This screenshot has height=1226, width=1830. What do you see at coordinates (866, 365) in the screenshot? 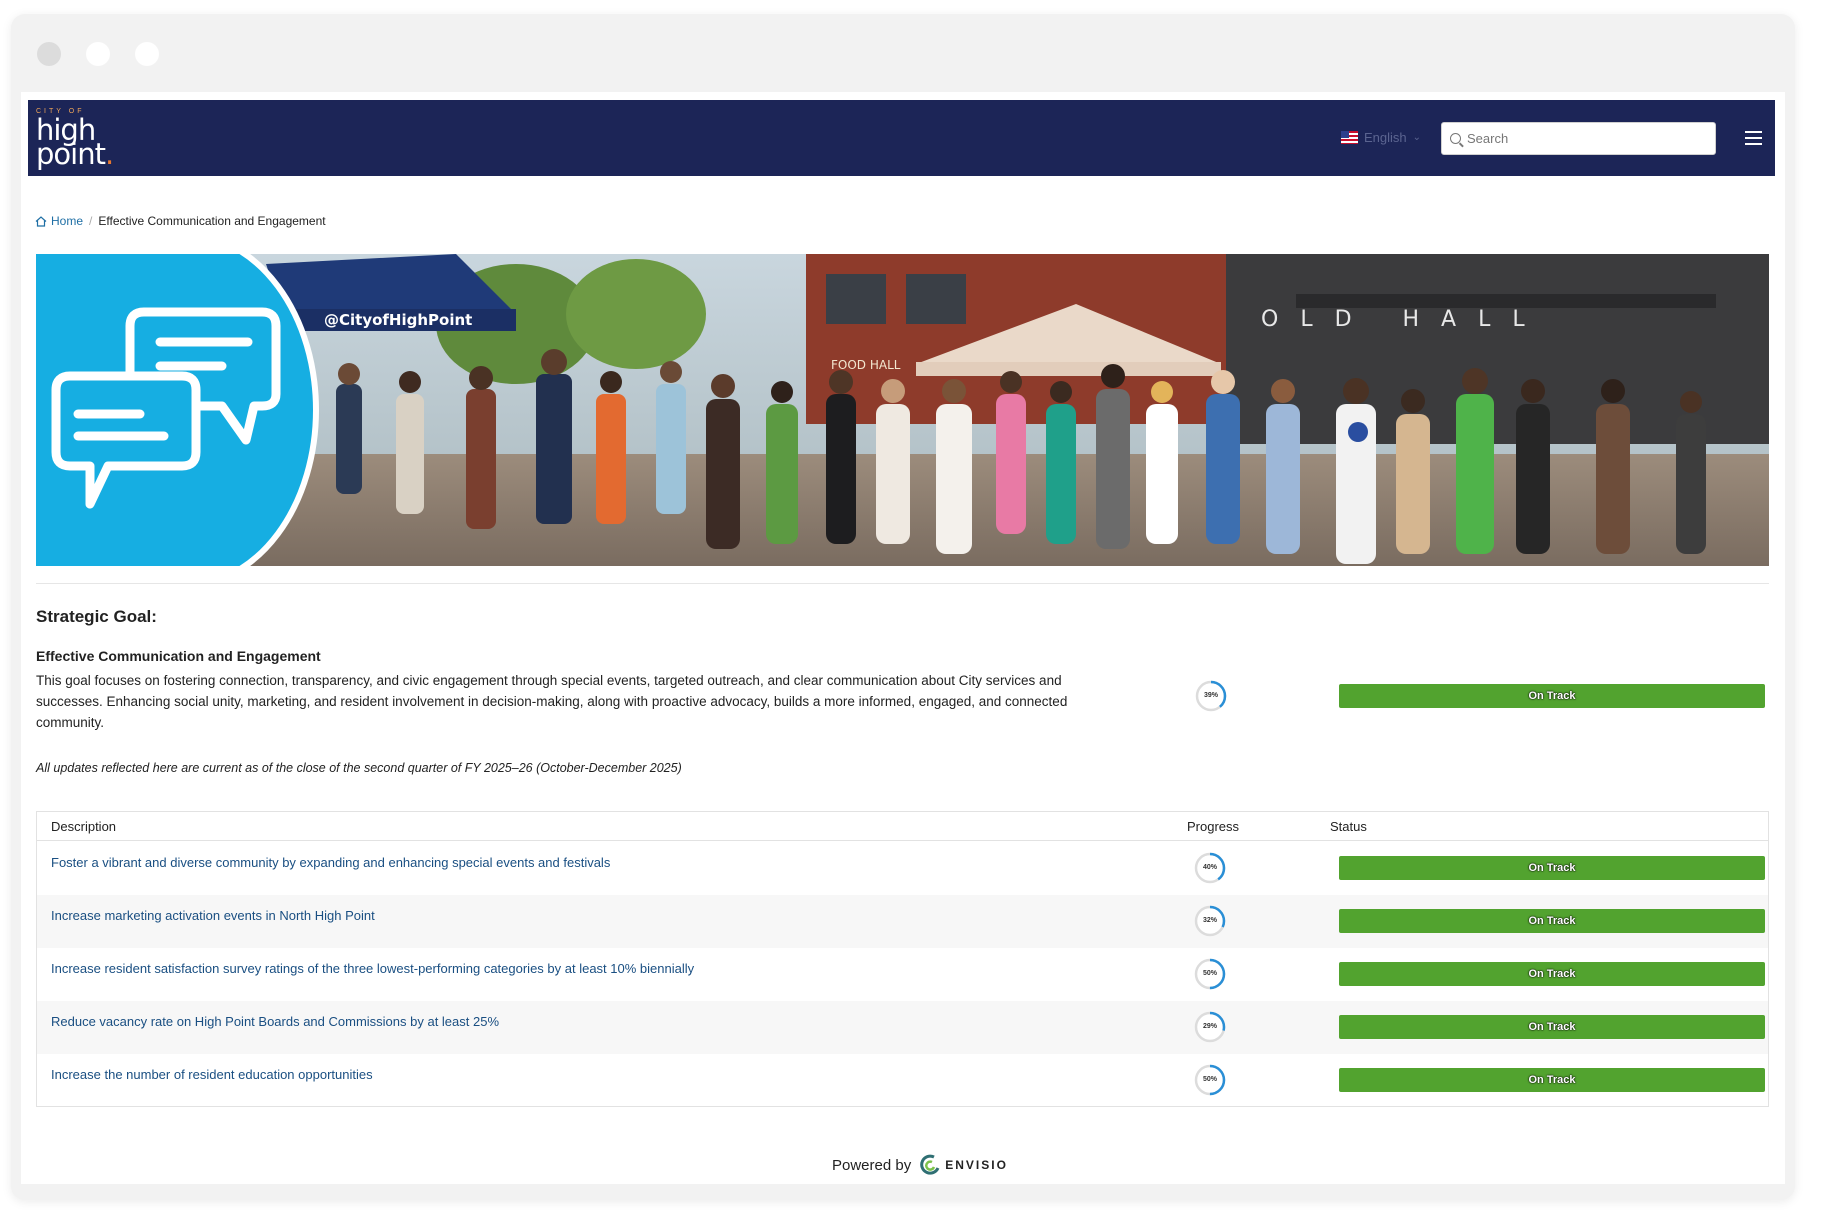
I see `food-hall-sign: FOOD HALL` at bounding box center [866, 365].